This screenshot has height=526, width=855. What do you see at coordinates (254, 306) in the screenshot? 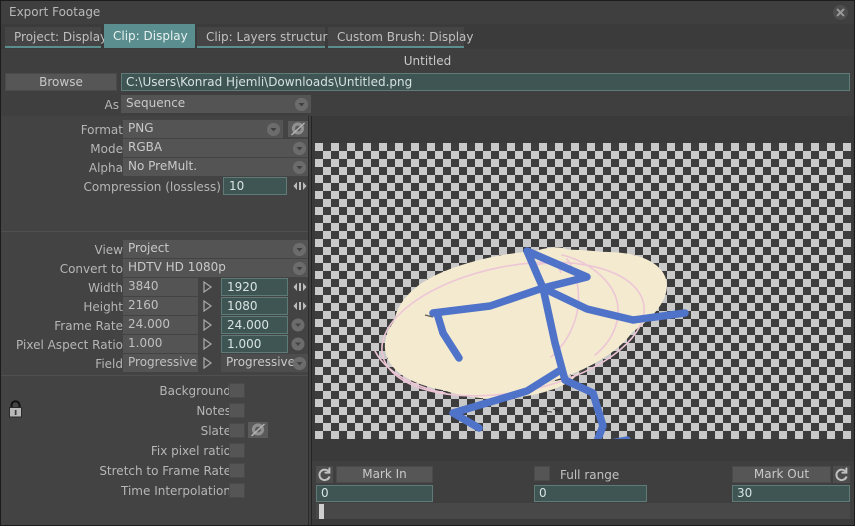
I see `height-target-input: 1080` at bounding box center [254, 306].